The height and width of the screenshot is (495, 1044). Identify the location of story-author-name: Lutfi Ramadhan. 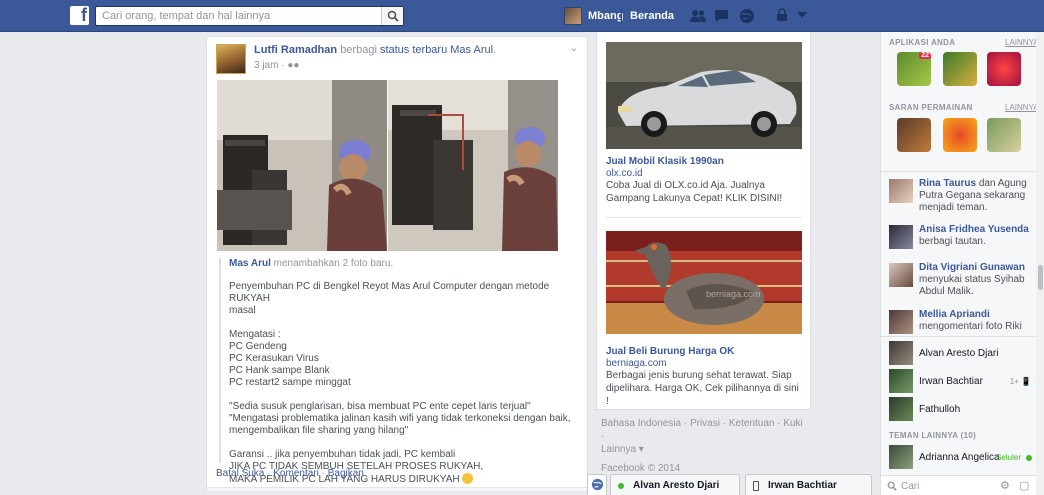
(295, 50).